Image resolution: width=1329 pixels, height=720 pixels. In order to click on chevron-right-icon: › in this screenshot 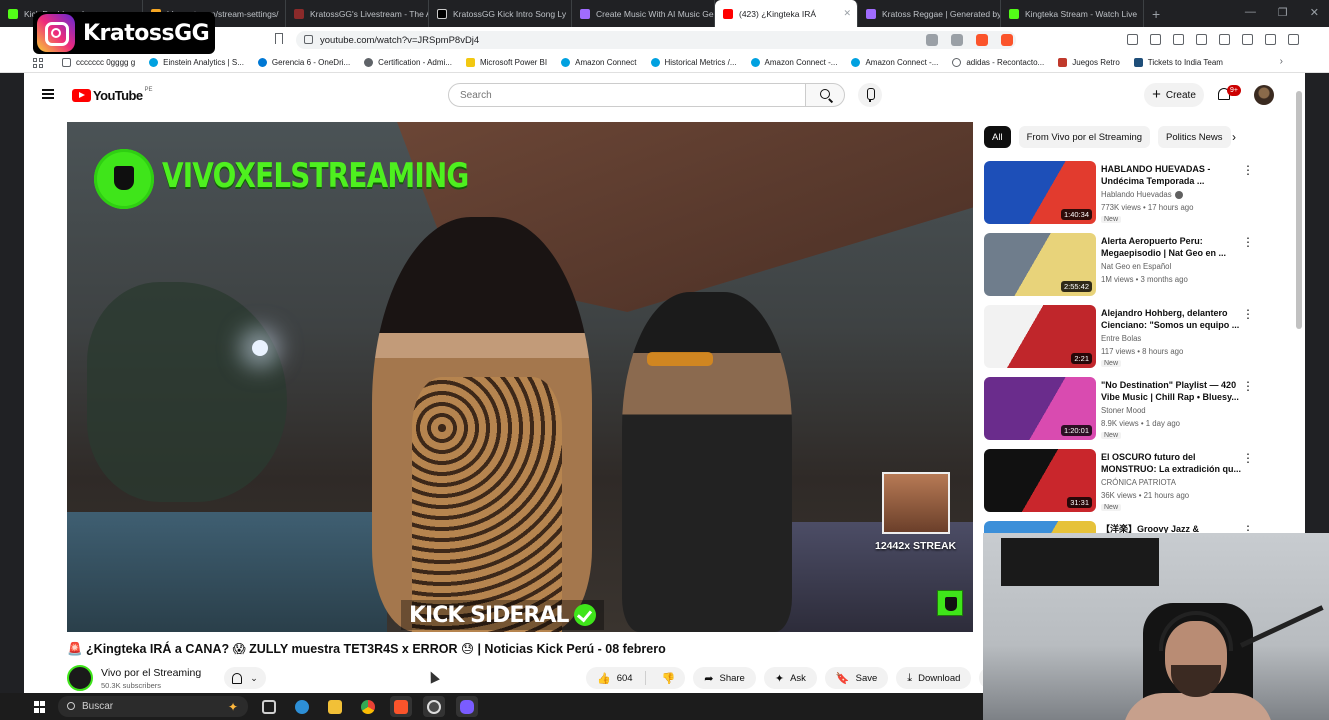, I will do `click(1234, 137)`.